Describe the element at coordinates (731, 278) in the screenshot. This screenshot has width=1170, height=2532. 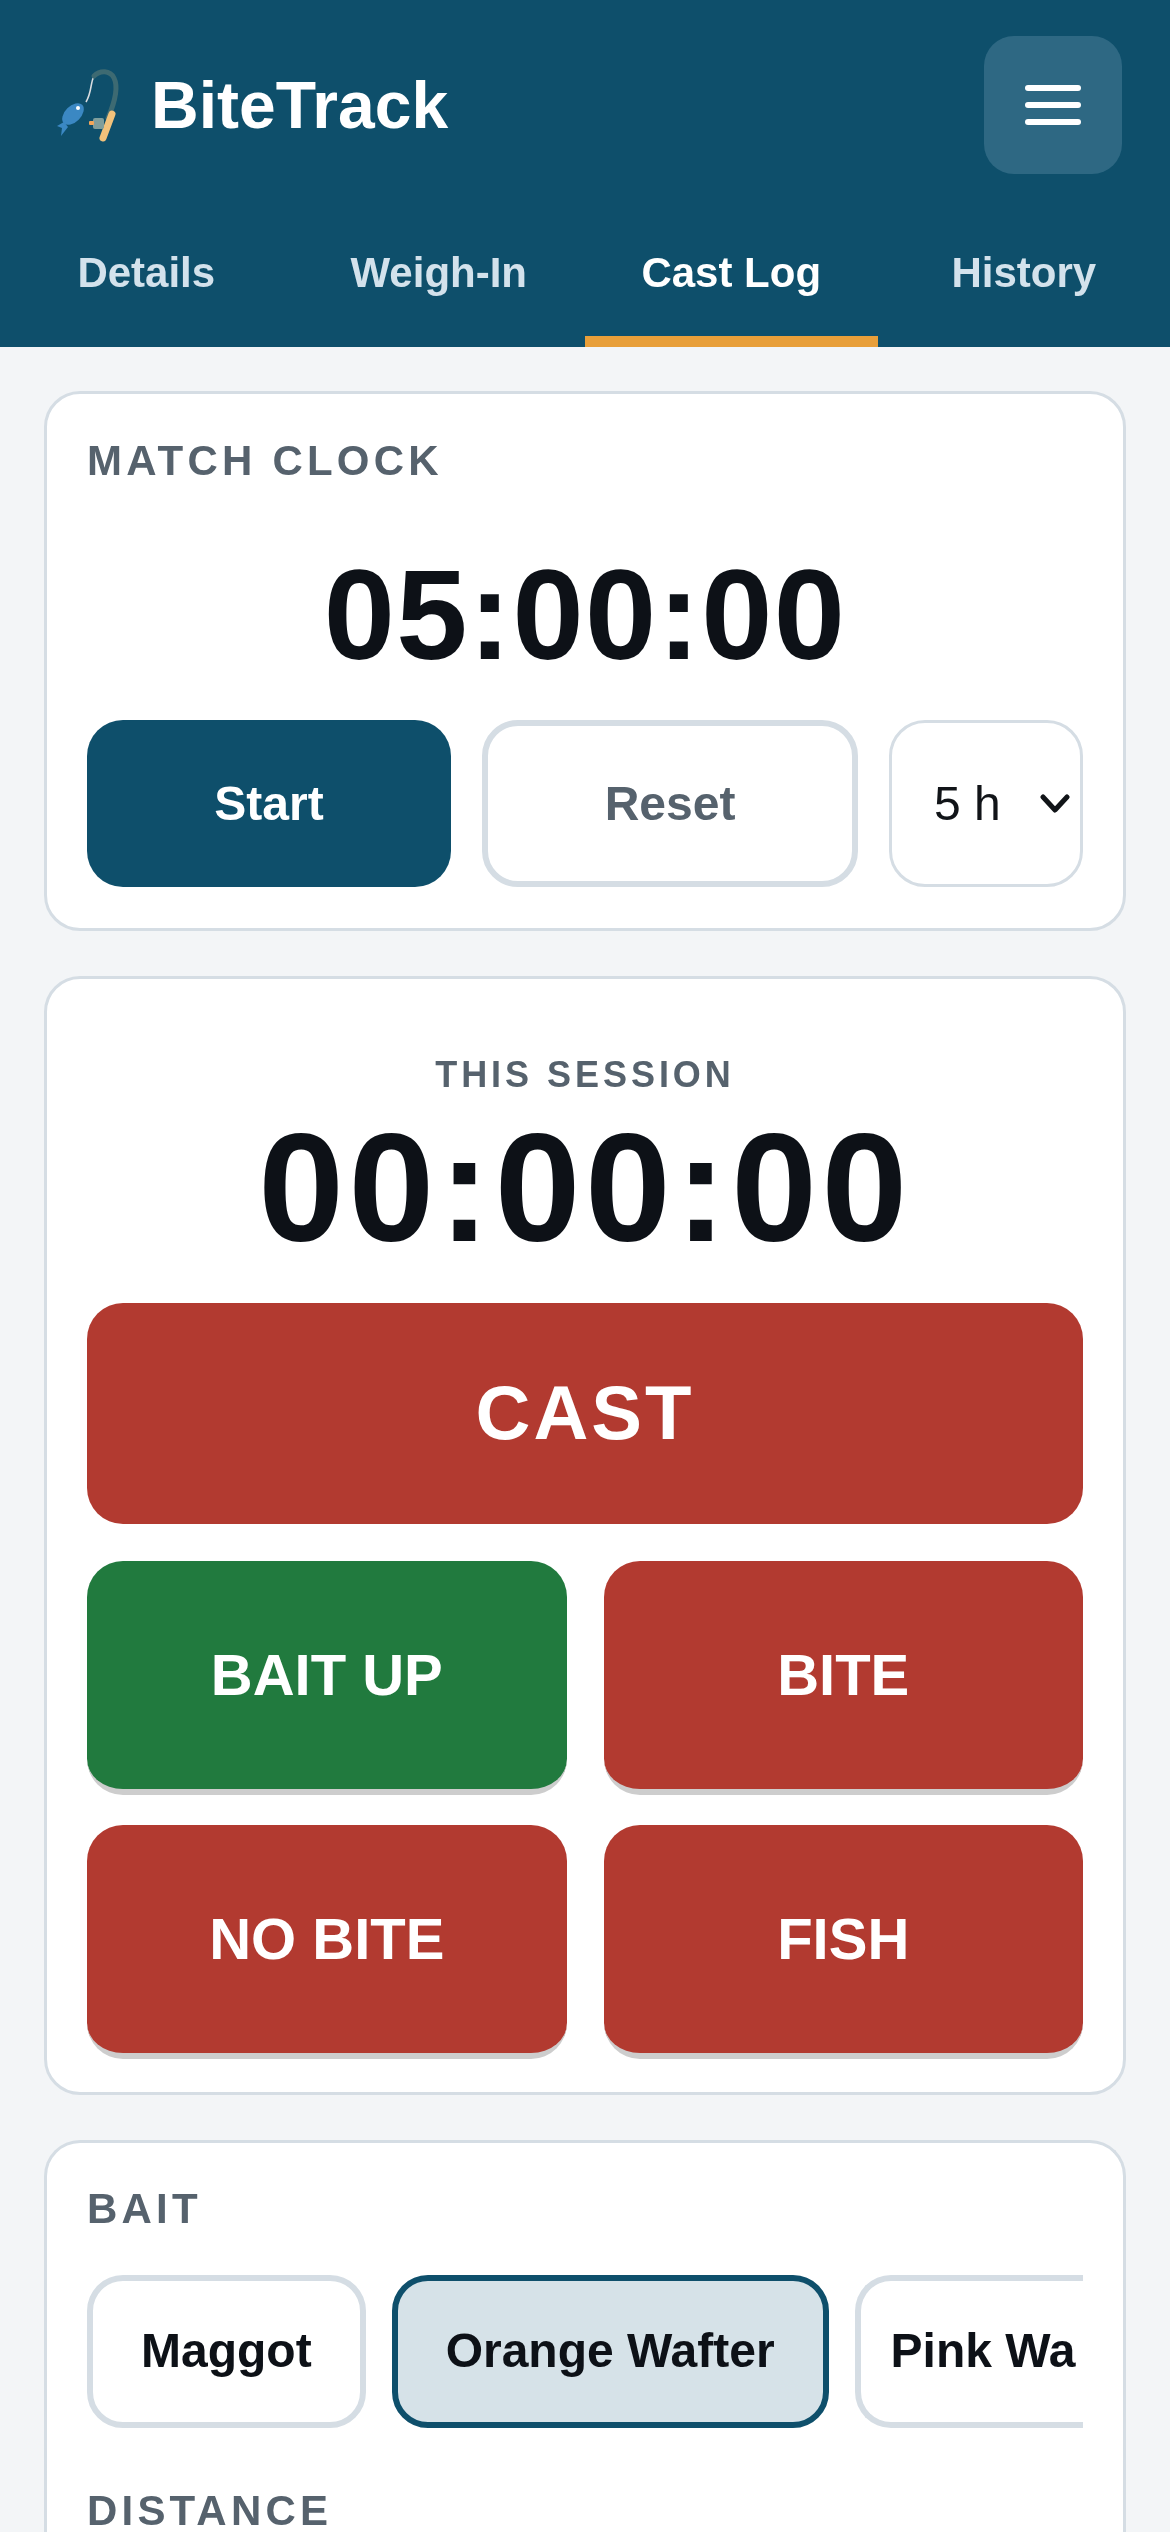
I see `tab: Cast Log` at that location.